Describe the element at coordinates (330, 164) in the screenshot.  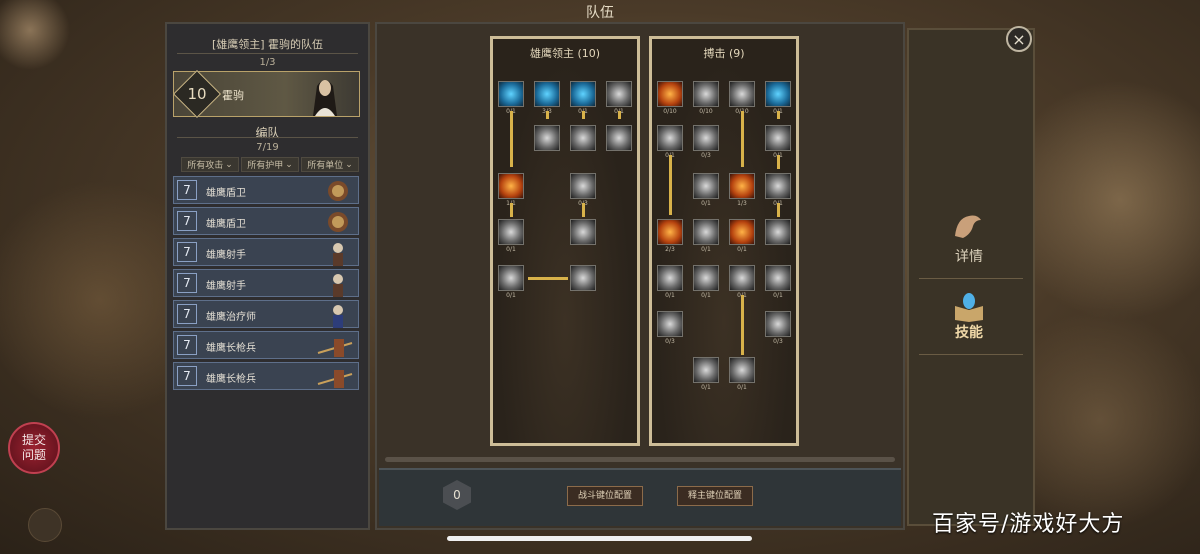
I see `filter-unit-dropdown: 所有单位 ⌄` at that location.